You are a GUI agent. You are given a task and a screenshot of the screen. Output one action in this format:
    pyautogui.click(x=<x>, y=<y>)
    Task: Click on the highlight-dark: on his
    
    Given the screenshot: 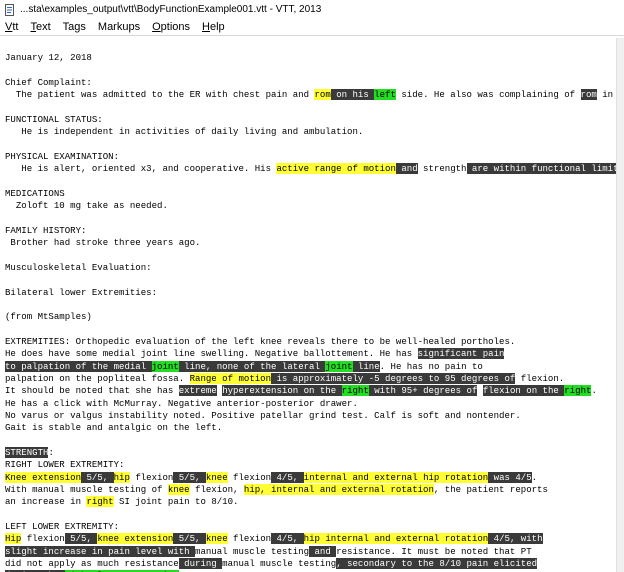 What is the action you would take?
    pyautogui.click(x=352, y=95)
    